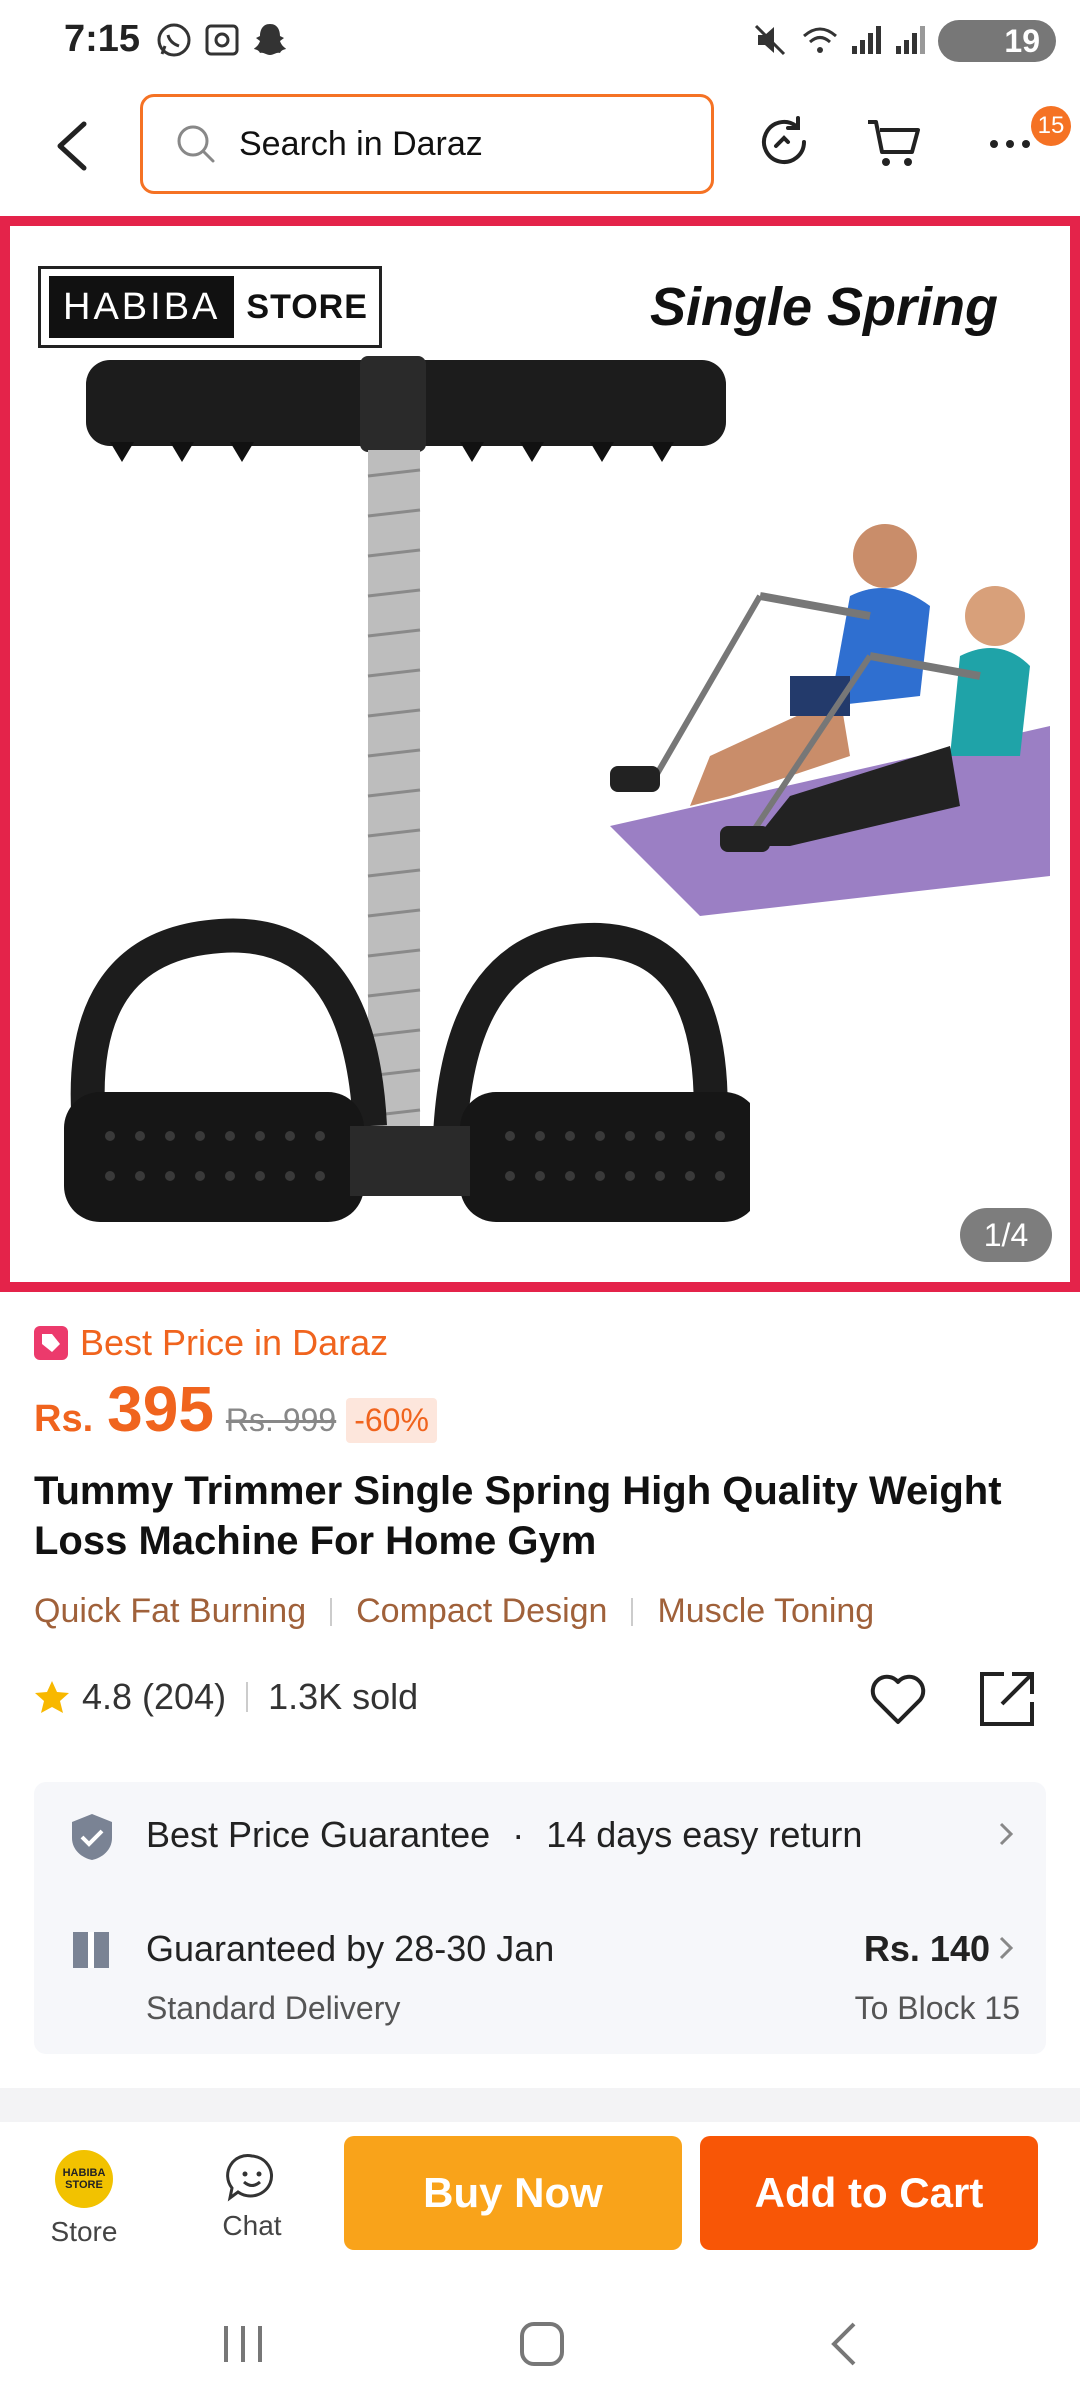  What do you see at coordinates (160, 1409) in the screenshot?
I see `current-price: 395` at bounding box center [160, 1409].